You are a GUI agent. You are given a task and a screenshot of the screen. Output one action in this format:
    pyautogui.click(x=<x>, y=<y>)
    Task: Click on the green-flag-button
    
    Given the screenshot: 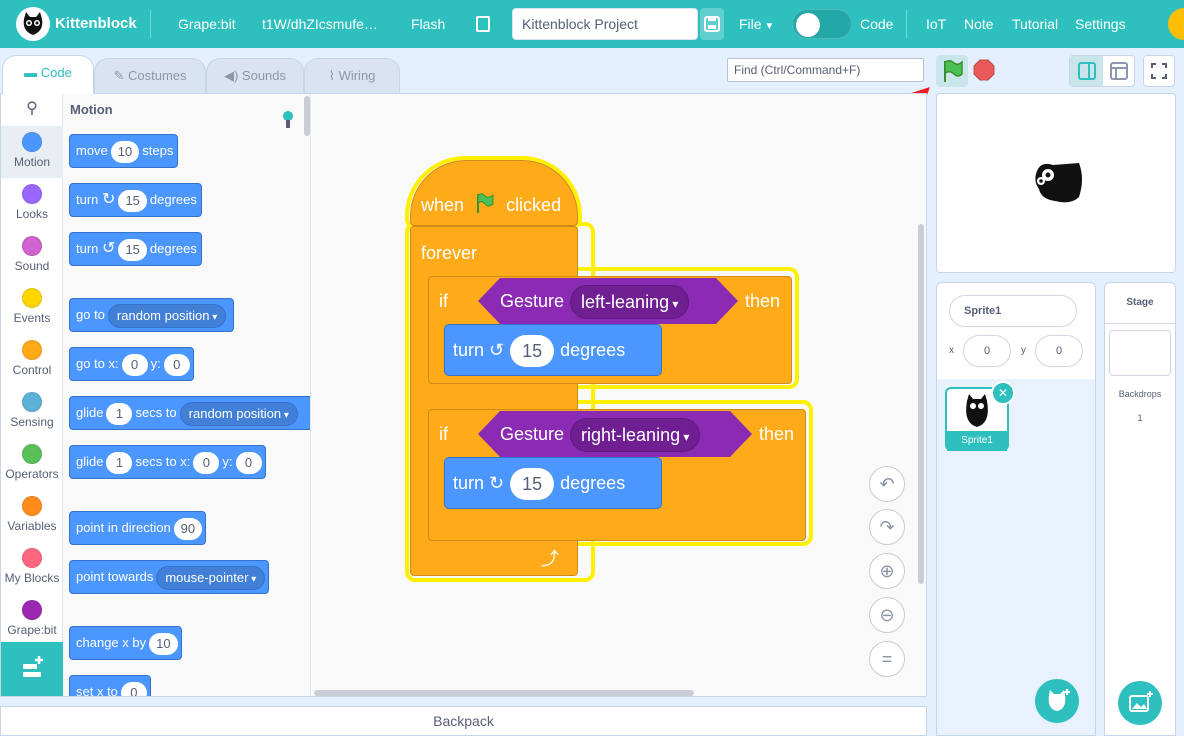 What is the action you would take?
    pyautogui.click(x=952, y=71)
    